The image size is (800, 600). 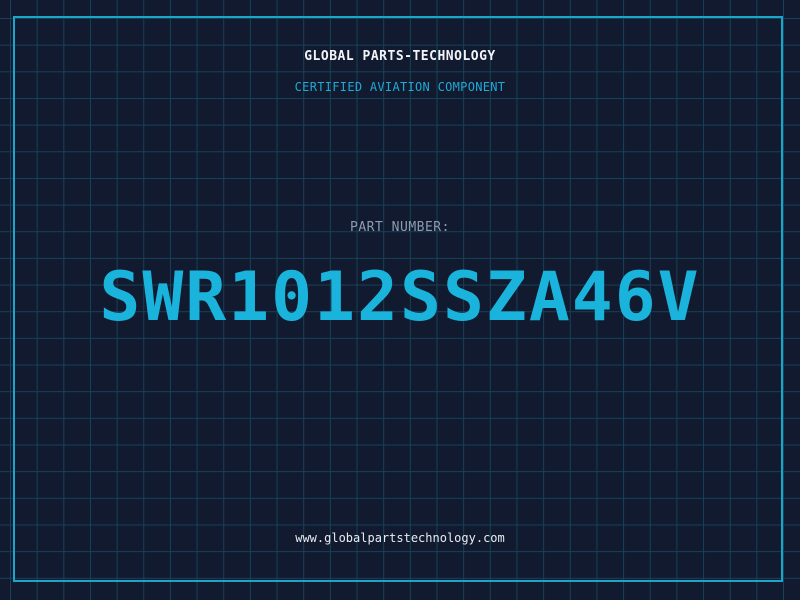 I want to click on company-name: GLOBAL PARTS-TECHNOLOGY, so click(x=400, y=56).